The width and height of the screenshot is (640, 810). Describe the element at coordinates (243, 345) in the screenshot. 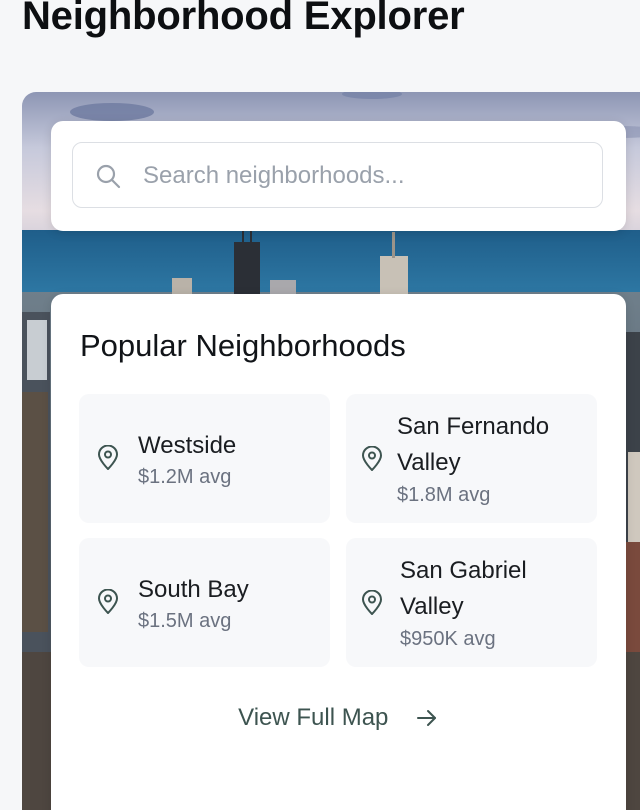

I see `popular-neighborhoods-title: Popular Neighborhoods` at that location.